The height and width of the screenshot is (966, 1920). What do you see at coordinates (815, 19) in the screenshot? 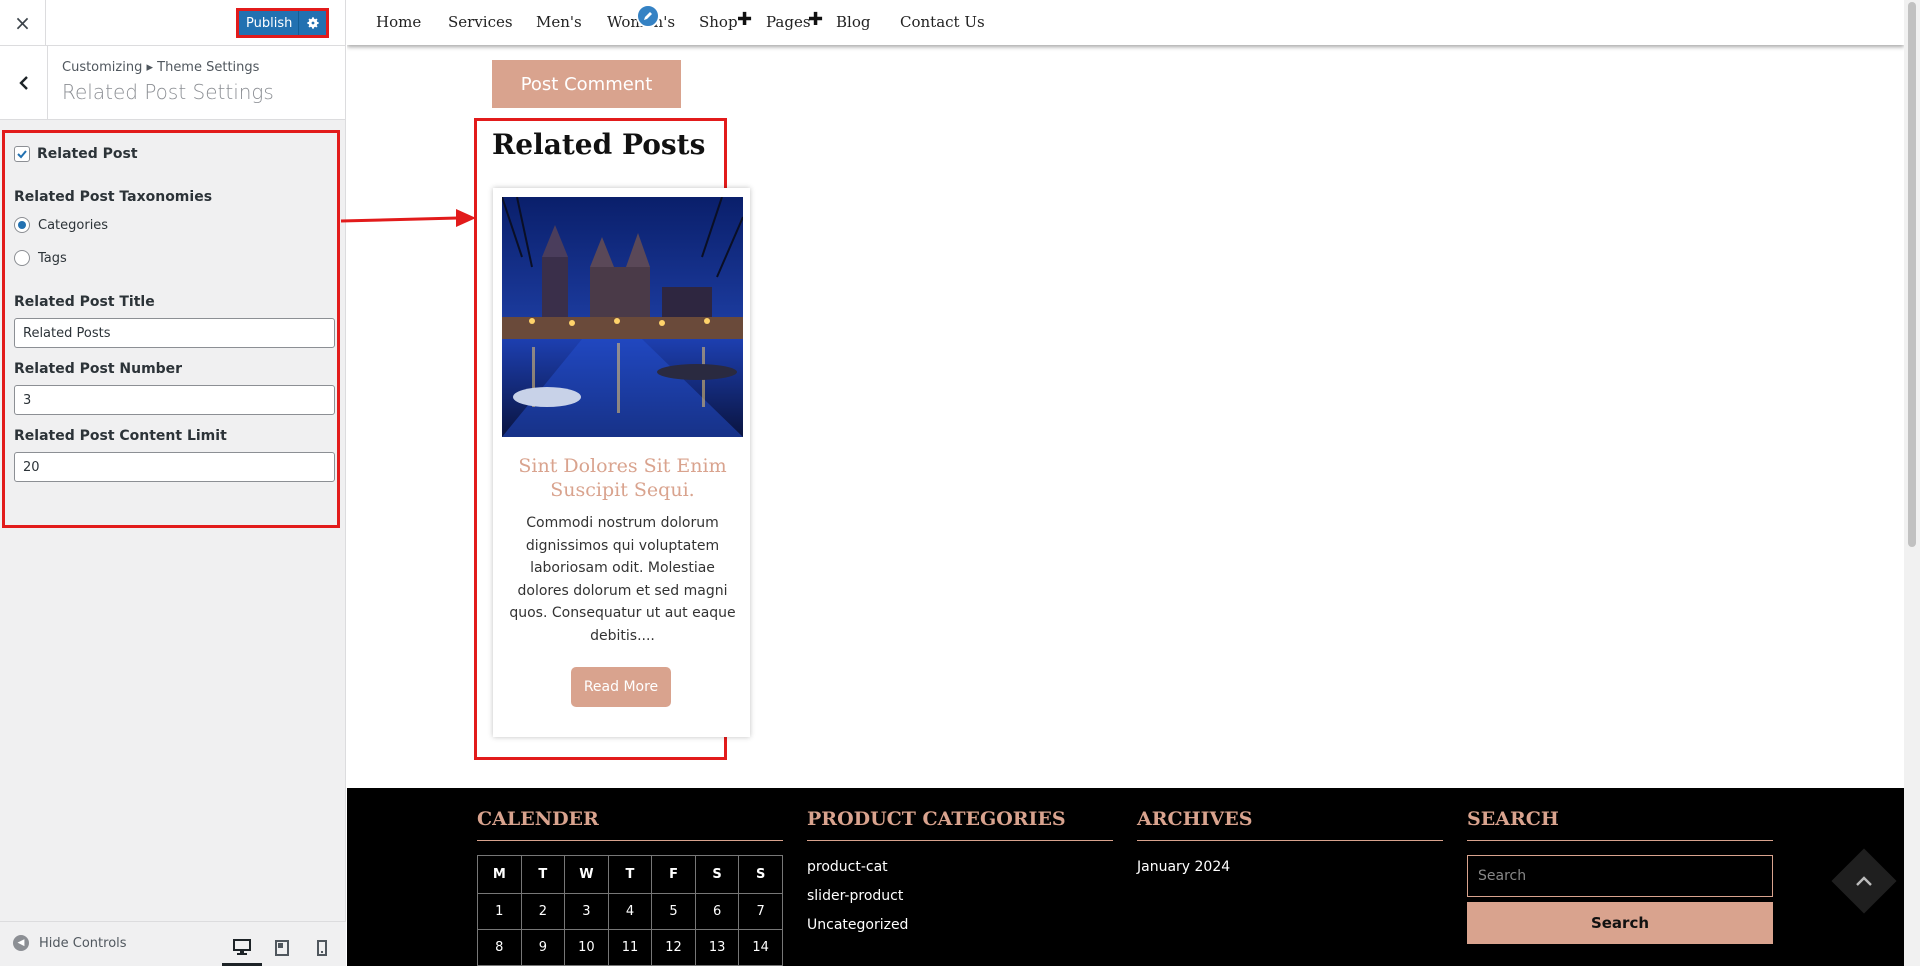
I see `pages-expand-icon: ✚` at bounding box center [815, 19].